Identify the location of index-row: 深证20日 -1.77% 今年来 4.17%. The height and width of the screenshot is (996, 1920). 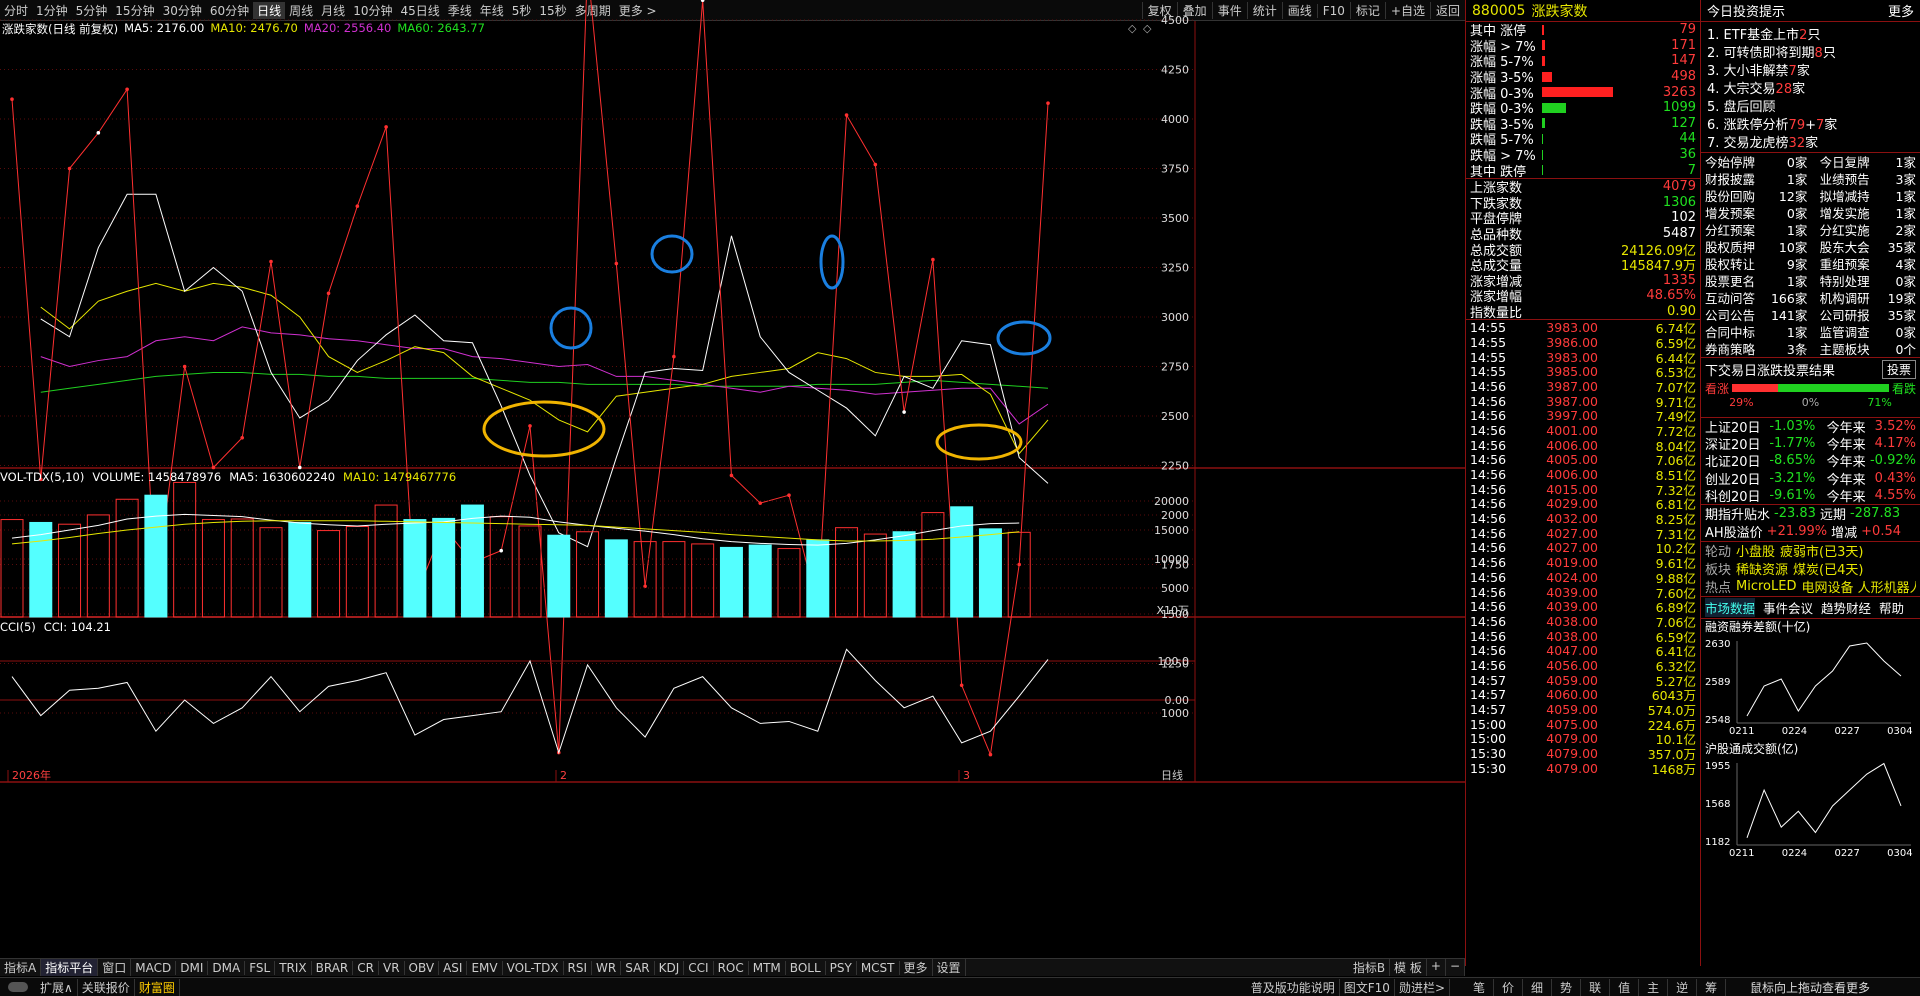
(1810, 444).